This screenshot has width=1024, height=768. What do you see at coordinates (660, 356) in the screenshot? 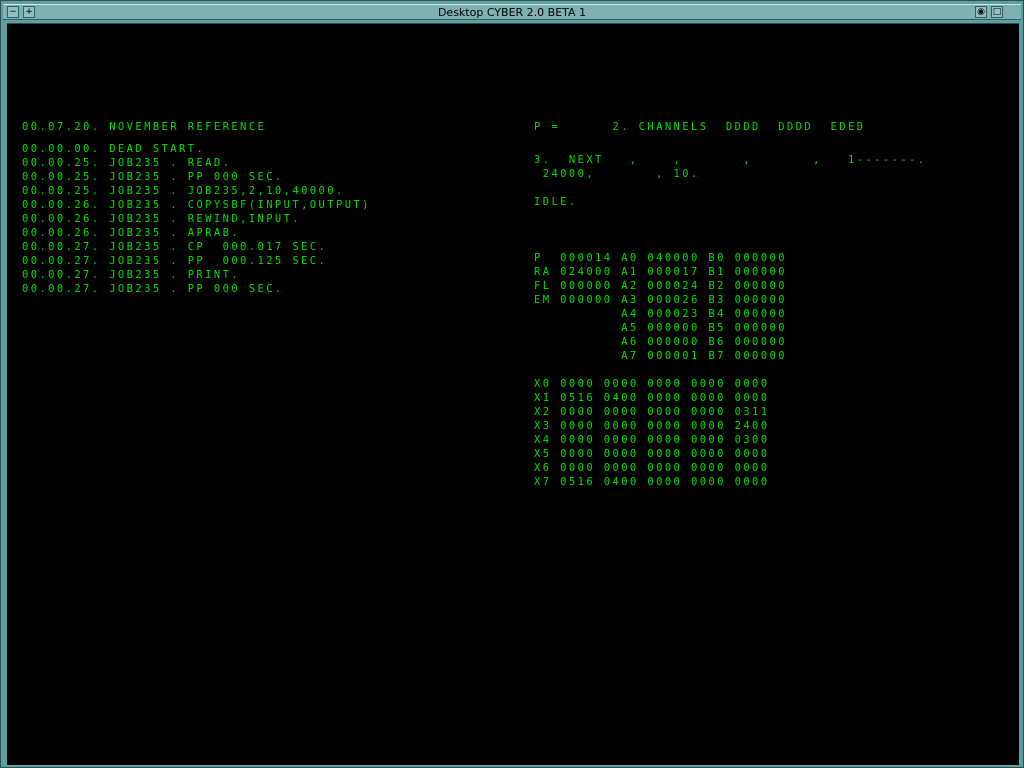
I see `register-row: A7 000001 B7 000000` at bounding box center [660, 356].